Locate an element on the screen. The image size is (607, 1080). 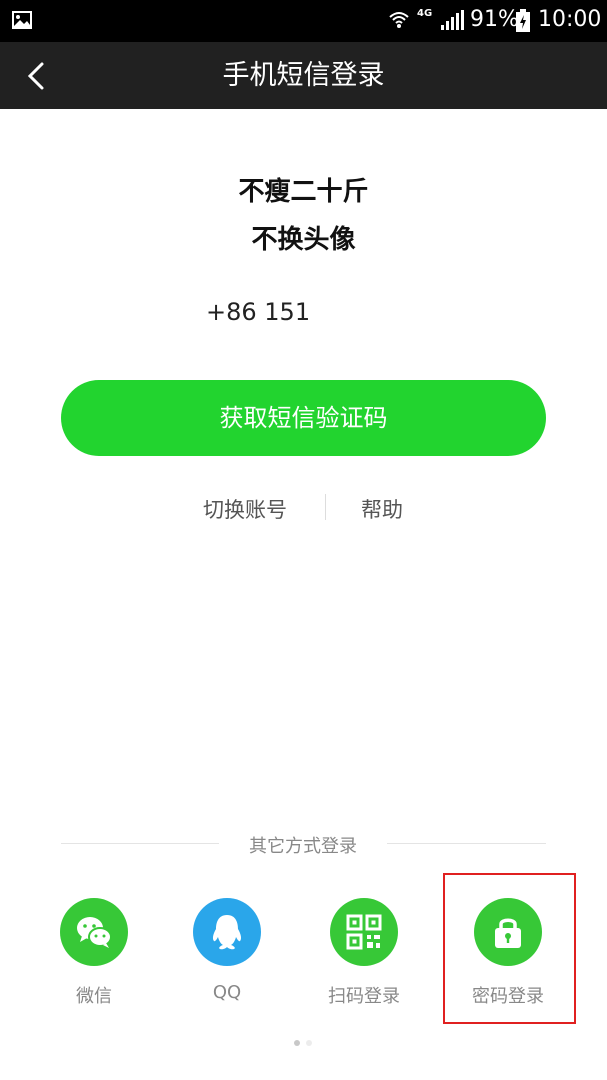
qq-login-option: QQ is located at coordinates (227, 953).